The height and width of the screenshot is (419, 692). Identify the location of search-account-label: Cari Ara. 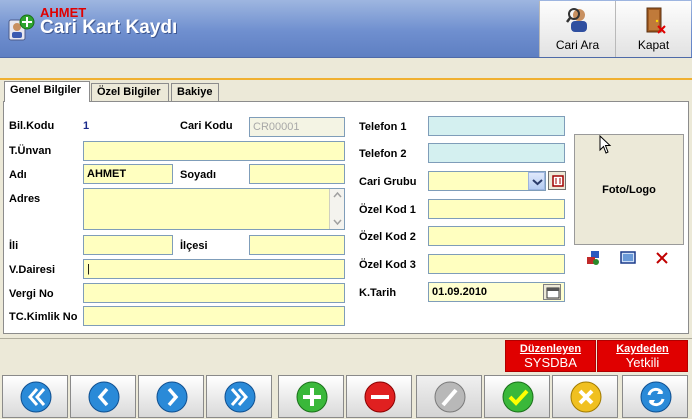
(577, 45).